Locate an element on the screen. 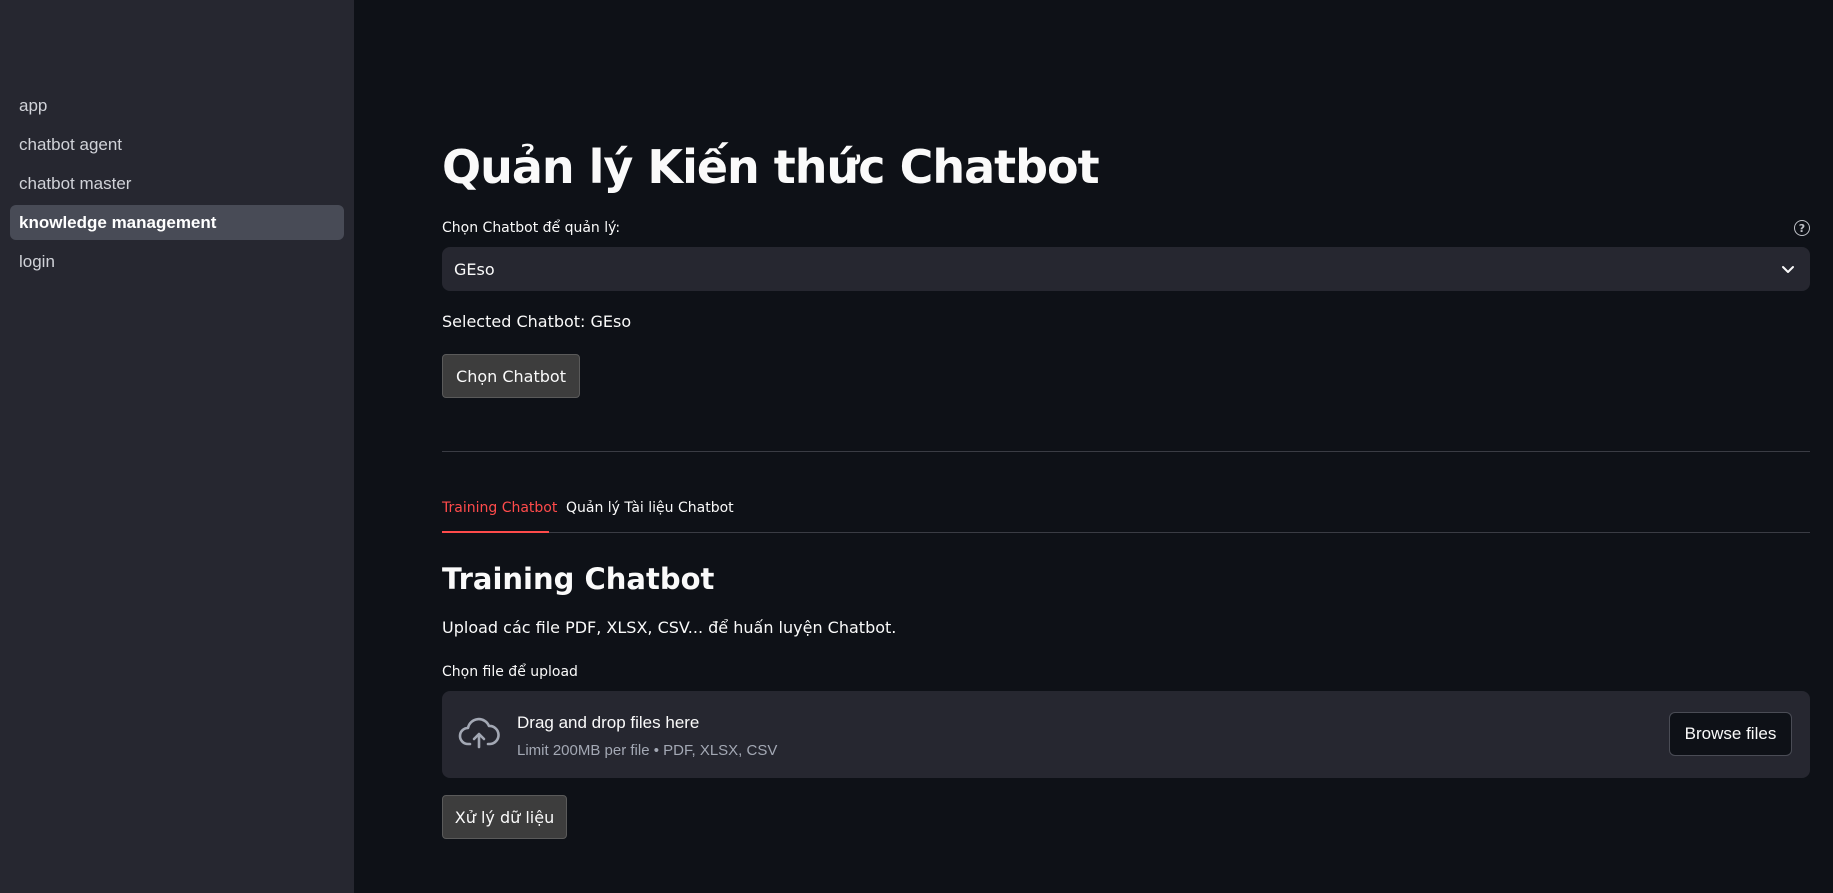 The image size is (1833, 893). dropzone-title: Drag and drop files here is located at coordinates (608, 722).